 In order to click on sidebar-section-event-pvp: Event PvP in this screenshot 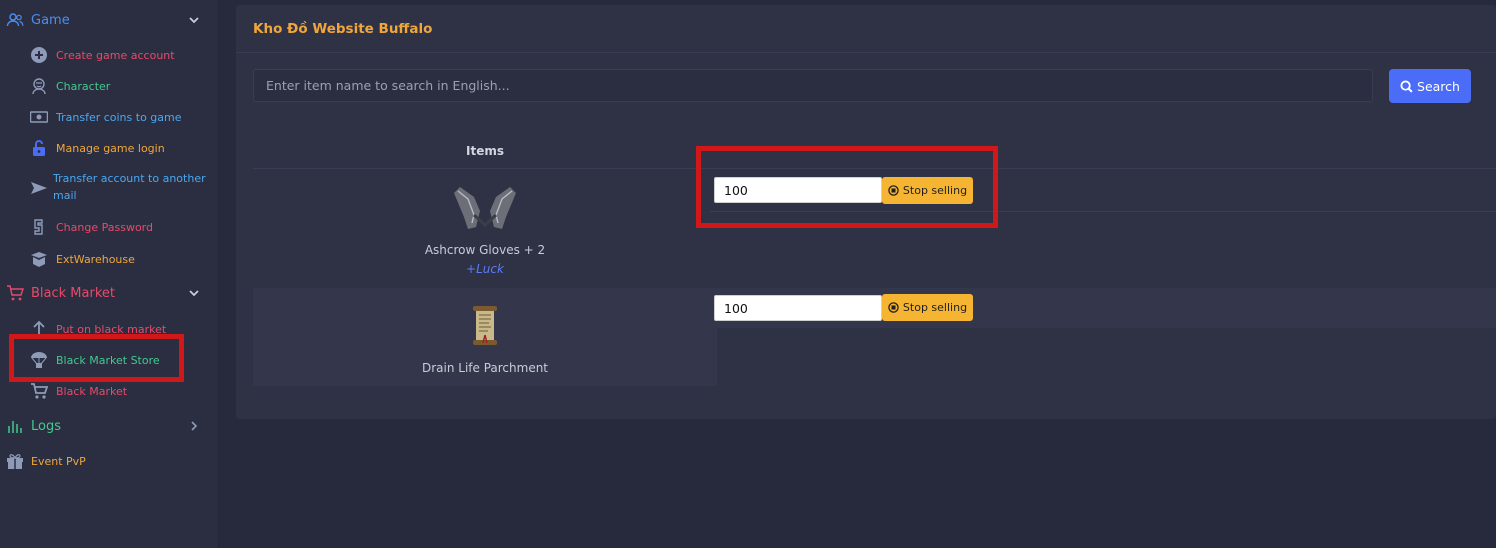, I will do `click(109, 461)`.